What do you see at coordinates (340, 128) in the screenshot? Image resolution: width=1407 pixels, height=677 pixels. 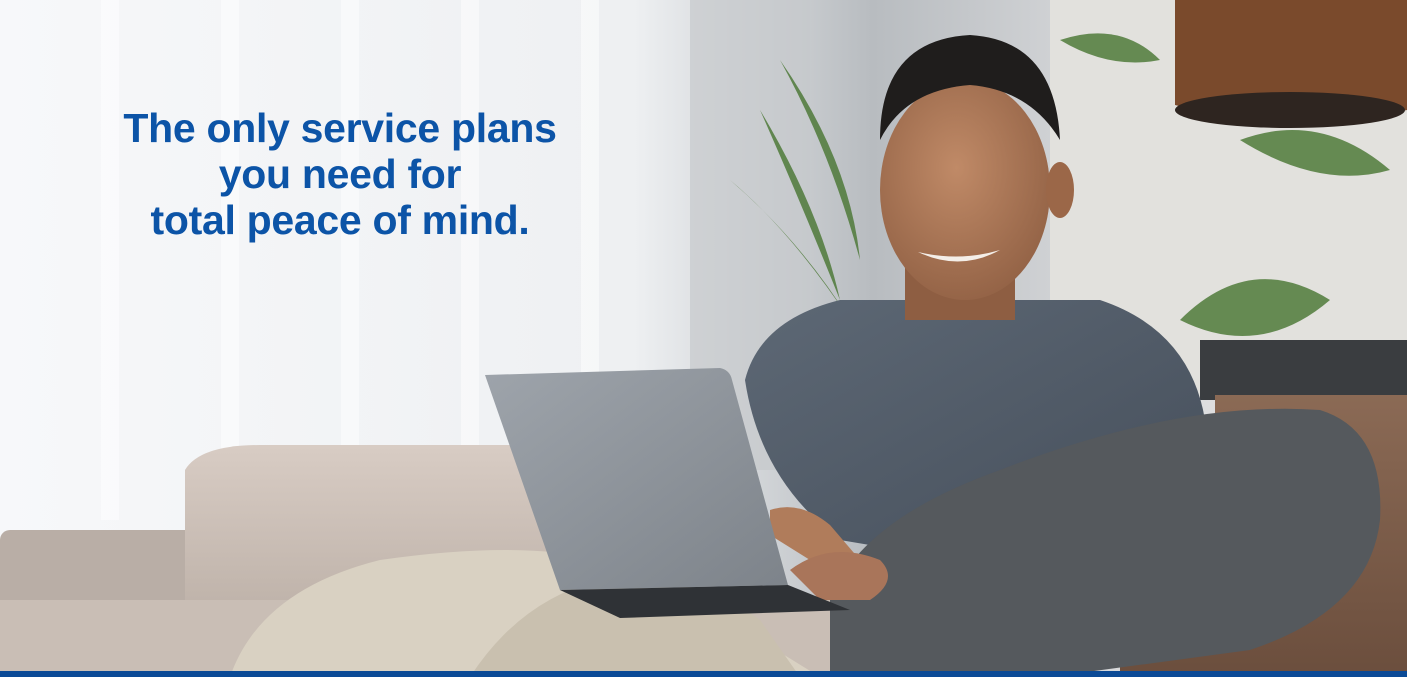 I see `headline-line-1: The only service plans` at bounding box center [340, 128].